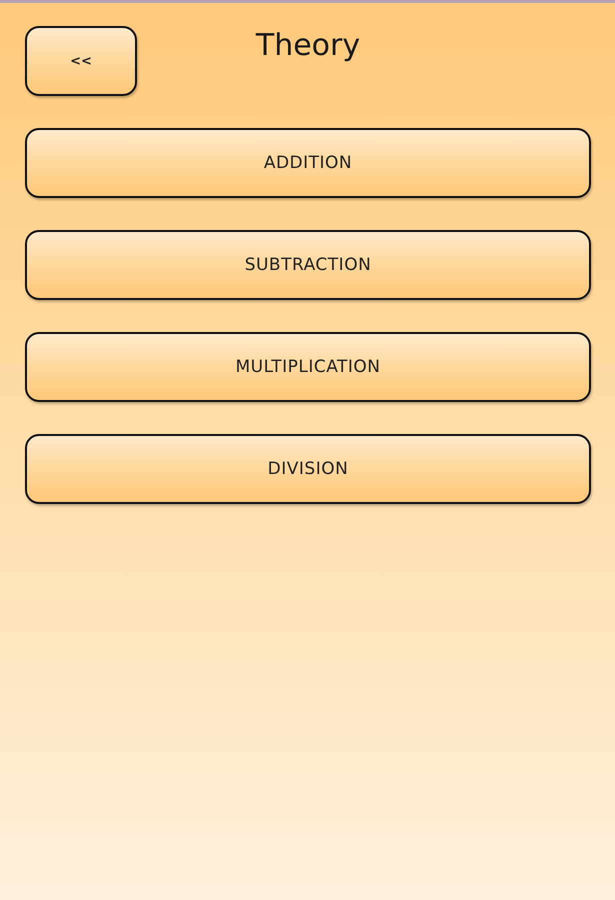  I want to click on topic-button: ADDITION, so click(308, 163).